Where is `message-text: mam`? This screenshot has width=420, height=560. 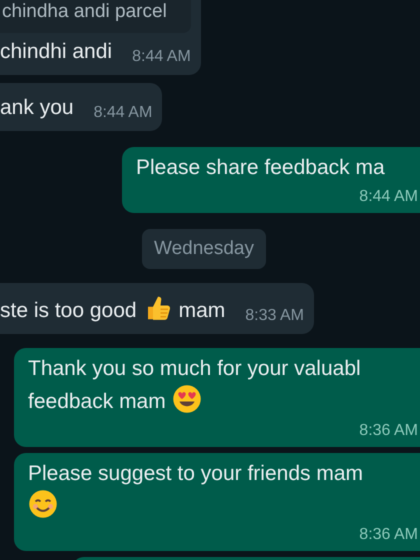
message-text: mam is located at coordinates (202, 310).